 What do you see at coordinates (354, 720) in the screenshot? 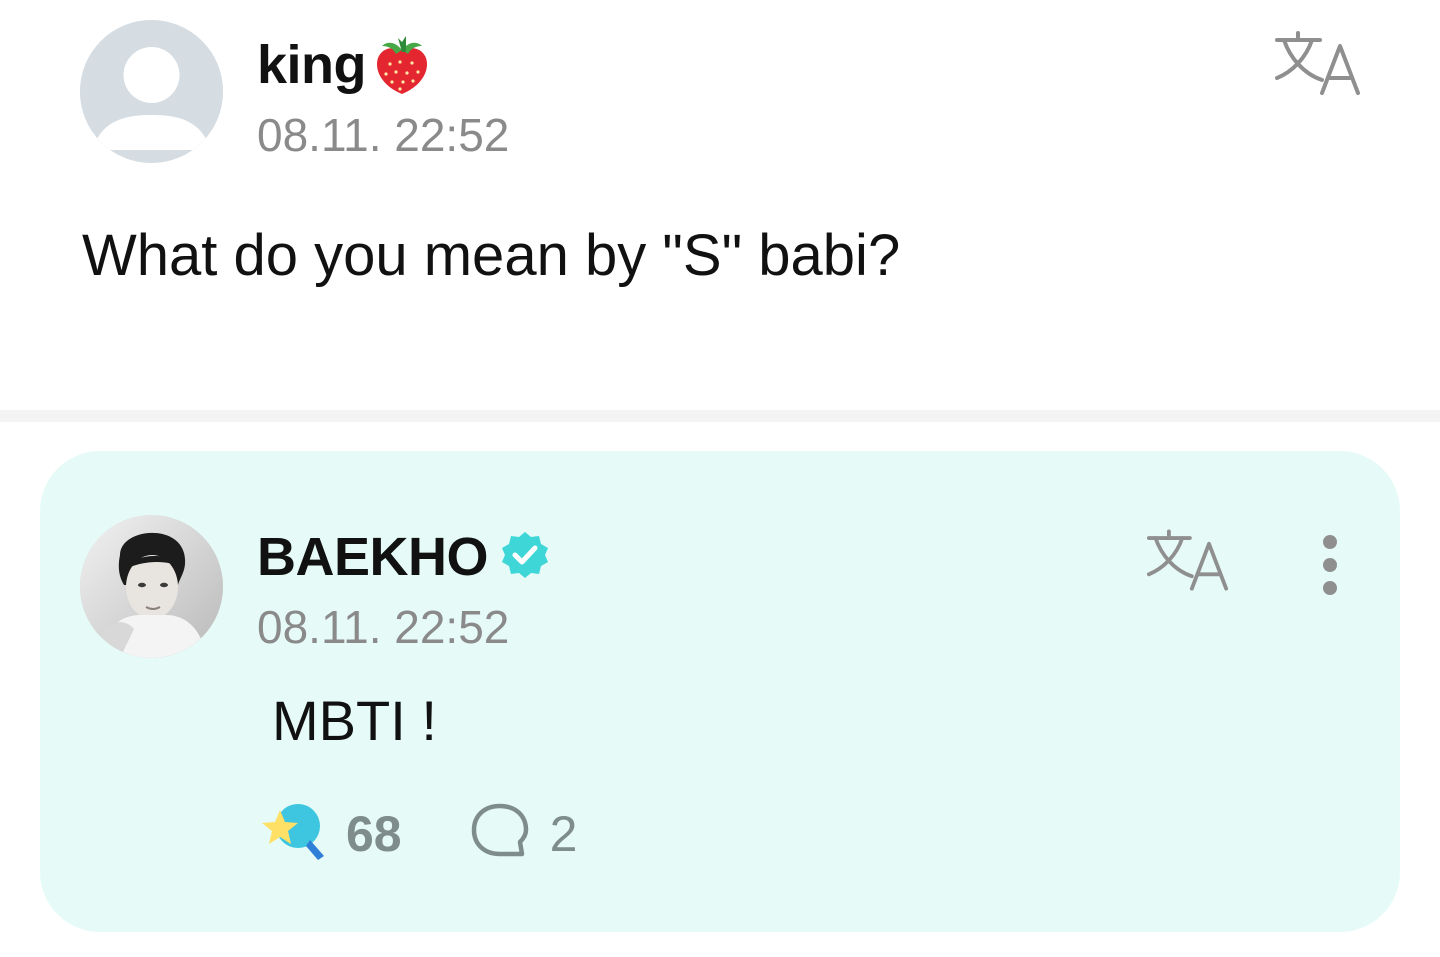
I see `reply-message: MBTI !` at bounding box center [354, 720].